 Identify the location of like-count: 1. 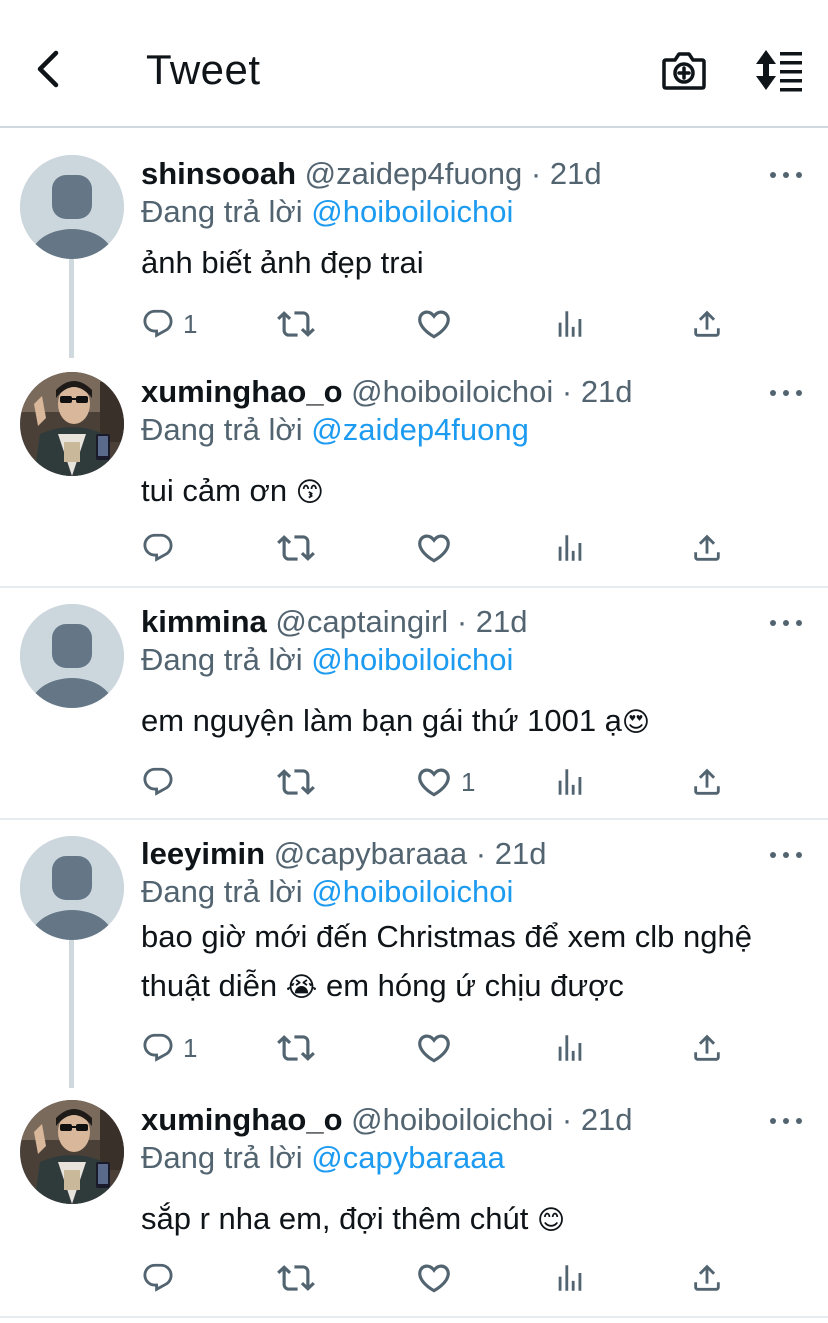
(468, 781).